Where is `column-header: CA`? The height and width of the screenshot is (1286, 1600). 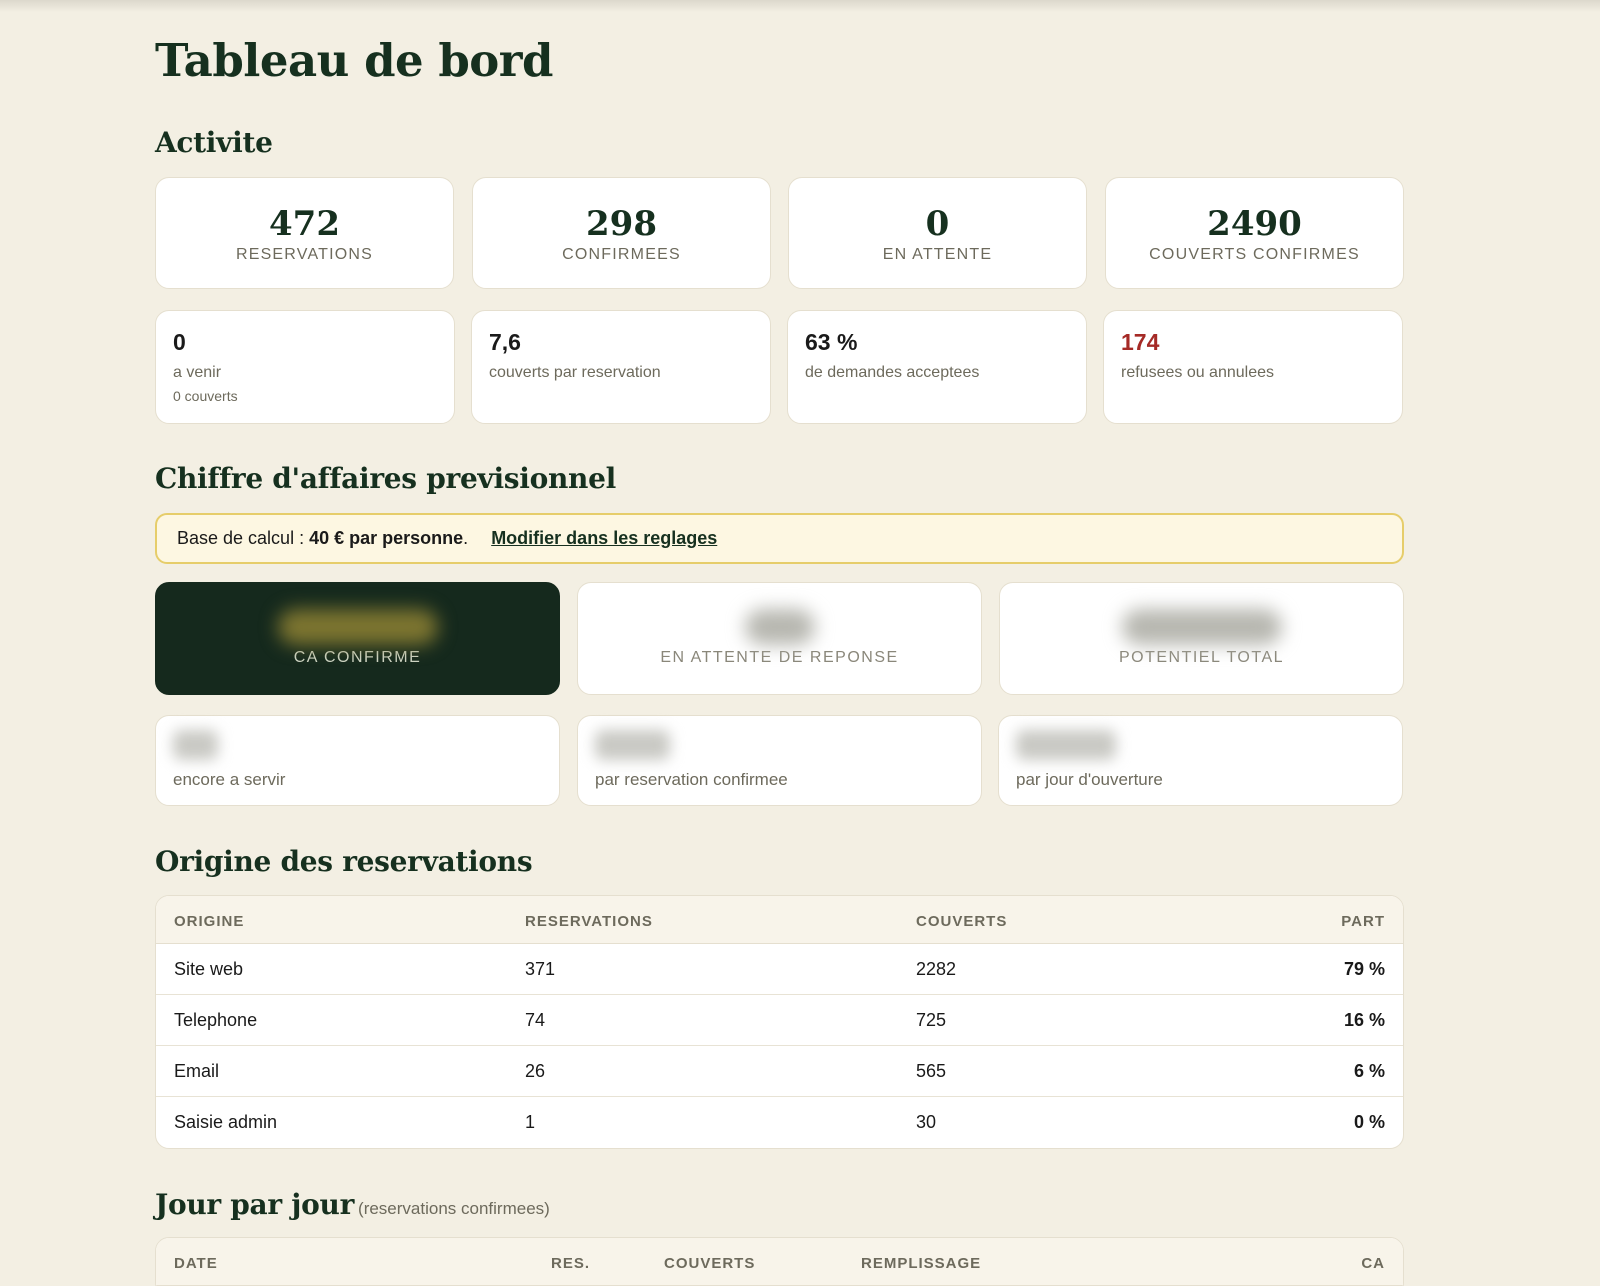
column-header: CA is located at coordinates (1373, 1263).